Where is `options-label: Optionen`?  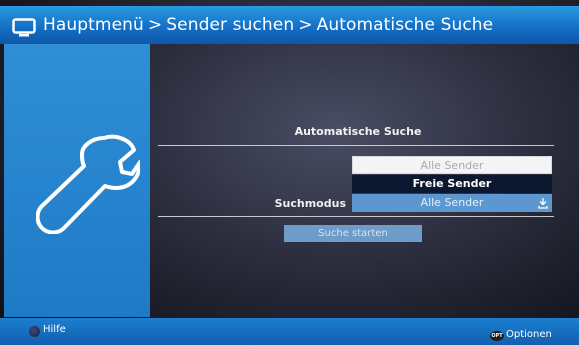 options-label: Optionen is located at coordinates (529, 334).